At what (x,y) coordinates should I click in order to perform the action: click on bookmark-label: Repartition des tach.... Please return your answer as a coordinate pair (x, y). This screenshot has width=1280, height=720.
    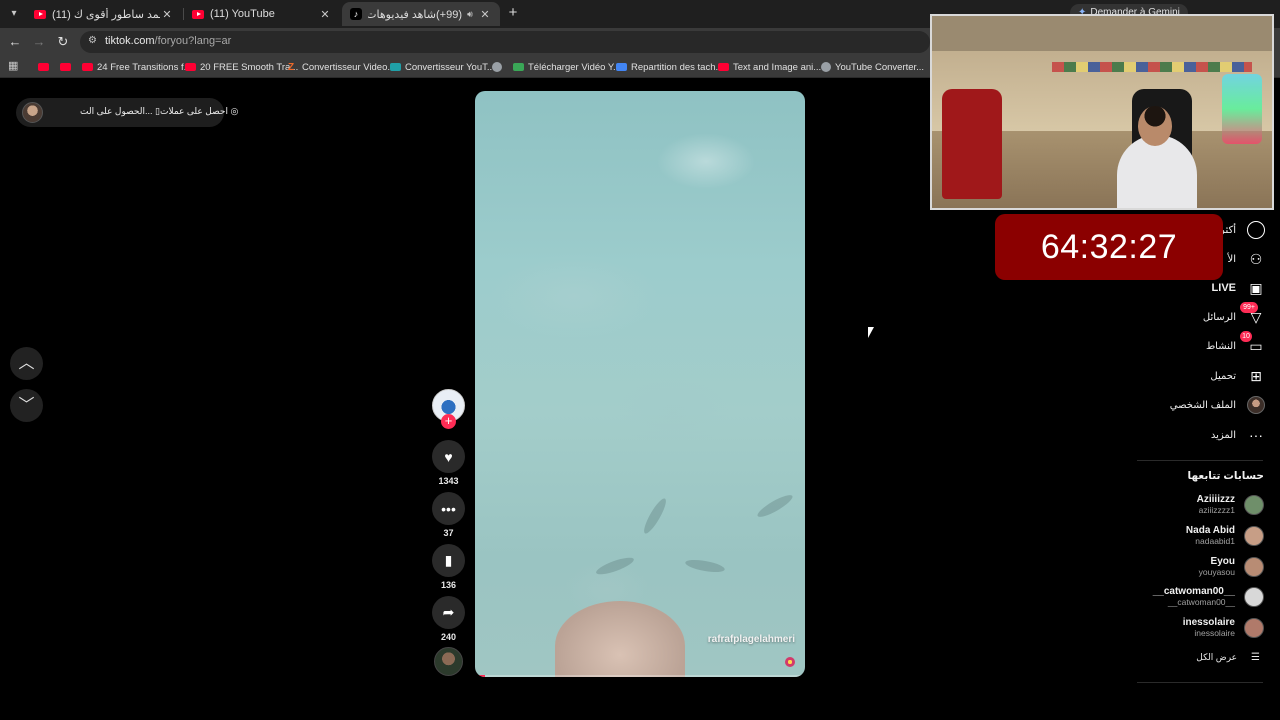
    Looking at the image, I should click on (677, 67).